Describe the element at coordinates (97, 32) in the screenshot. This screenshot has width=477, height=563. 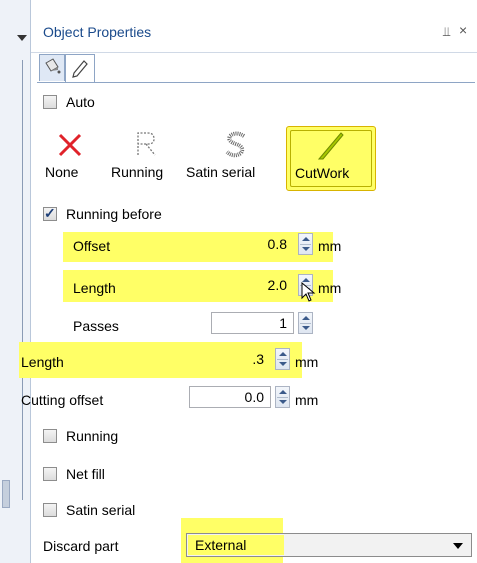
I see `panel-title: Object Properties` at that location.